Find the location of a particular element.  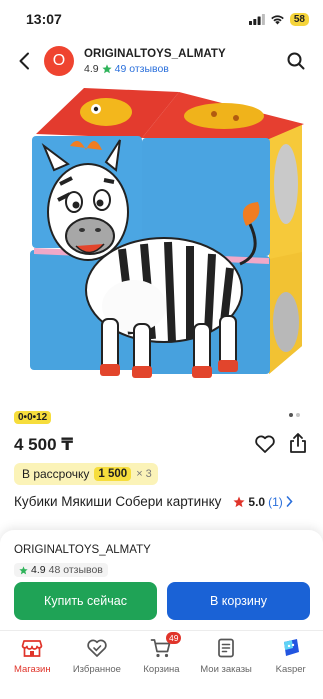

nav-label: Избранное is located at coordinates (96, 669).